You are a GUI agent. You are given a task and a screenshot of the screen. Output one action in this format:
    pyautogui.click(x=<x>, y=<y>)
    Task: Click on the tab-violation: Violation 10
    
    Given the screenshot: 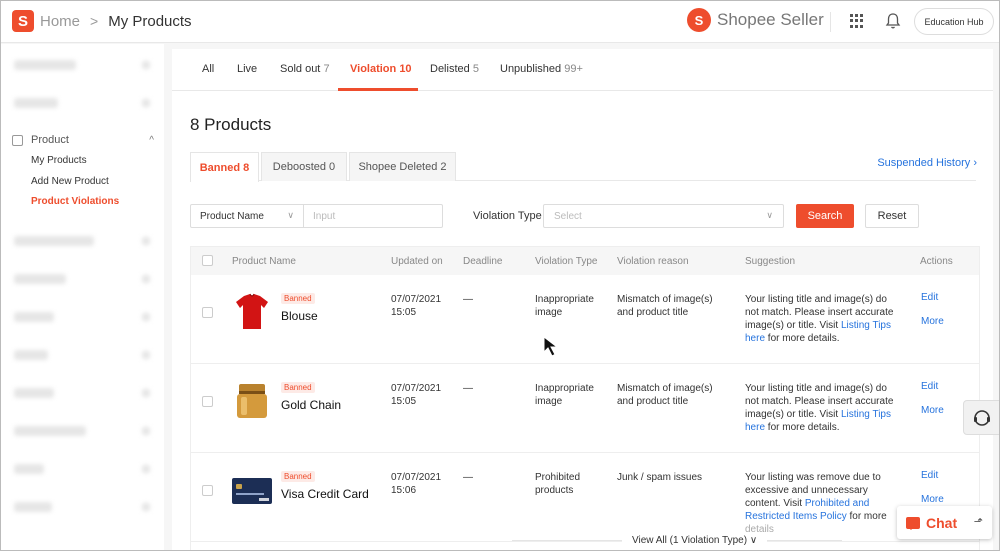 What is the action you would take?
    pyautogui.click(x=381, y=69)
    